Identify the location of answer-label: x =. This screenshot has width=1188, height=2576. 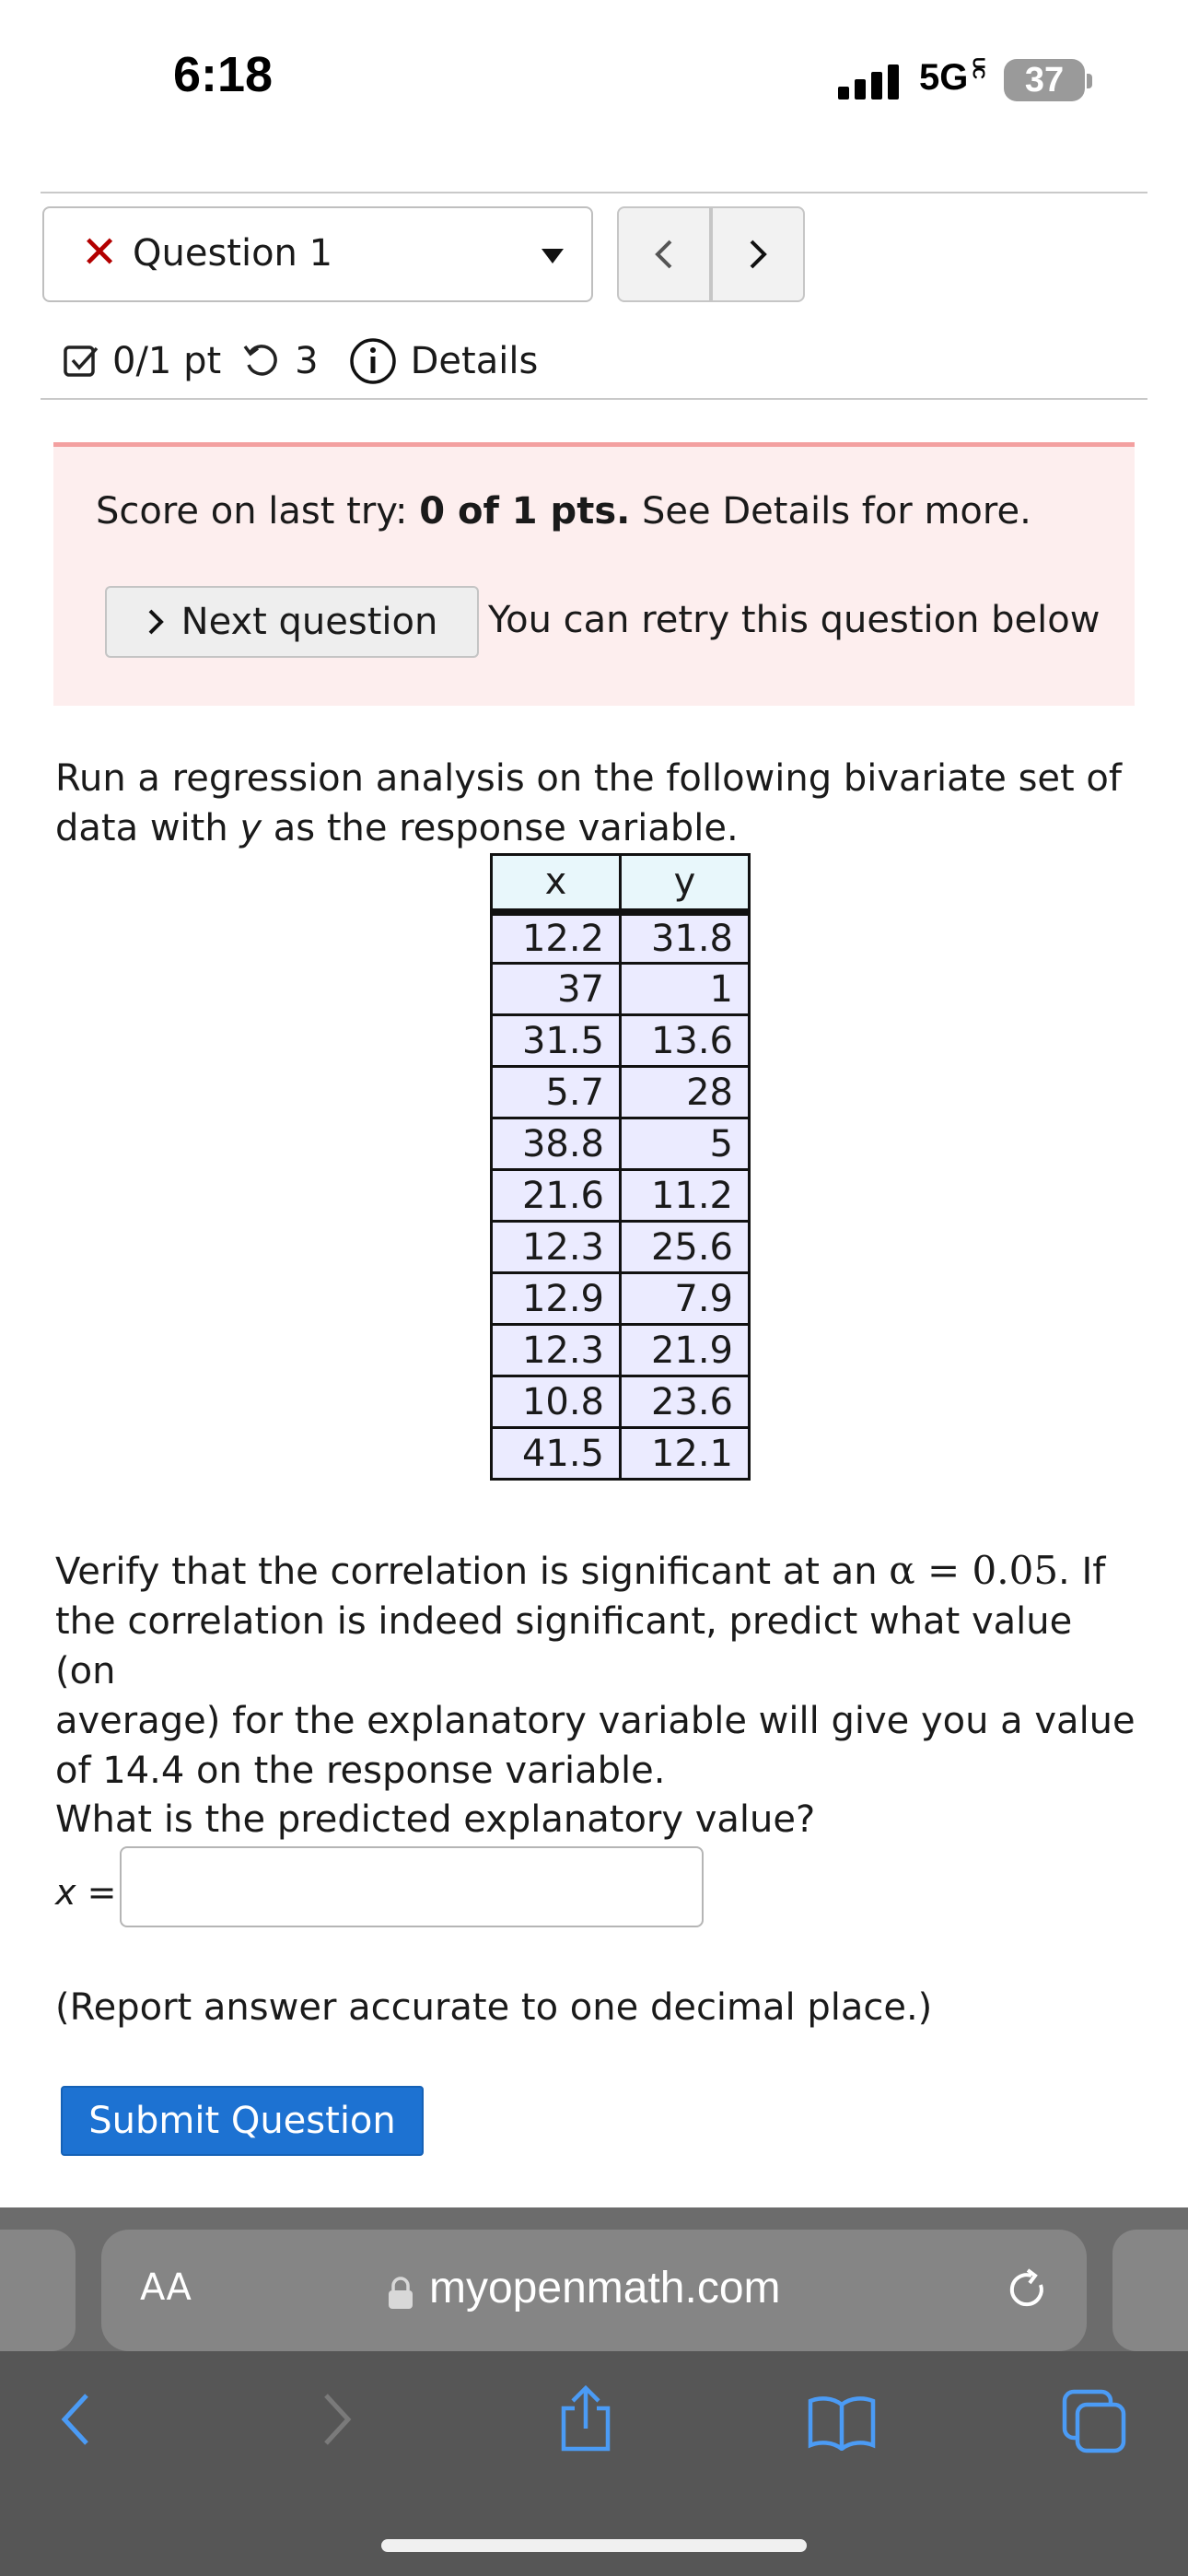
(86, 1892).